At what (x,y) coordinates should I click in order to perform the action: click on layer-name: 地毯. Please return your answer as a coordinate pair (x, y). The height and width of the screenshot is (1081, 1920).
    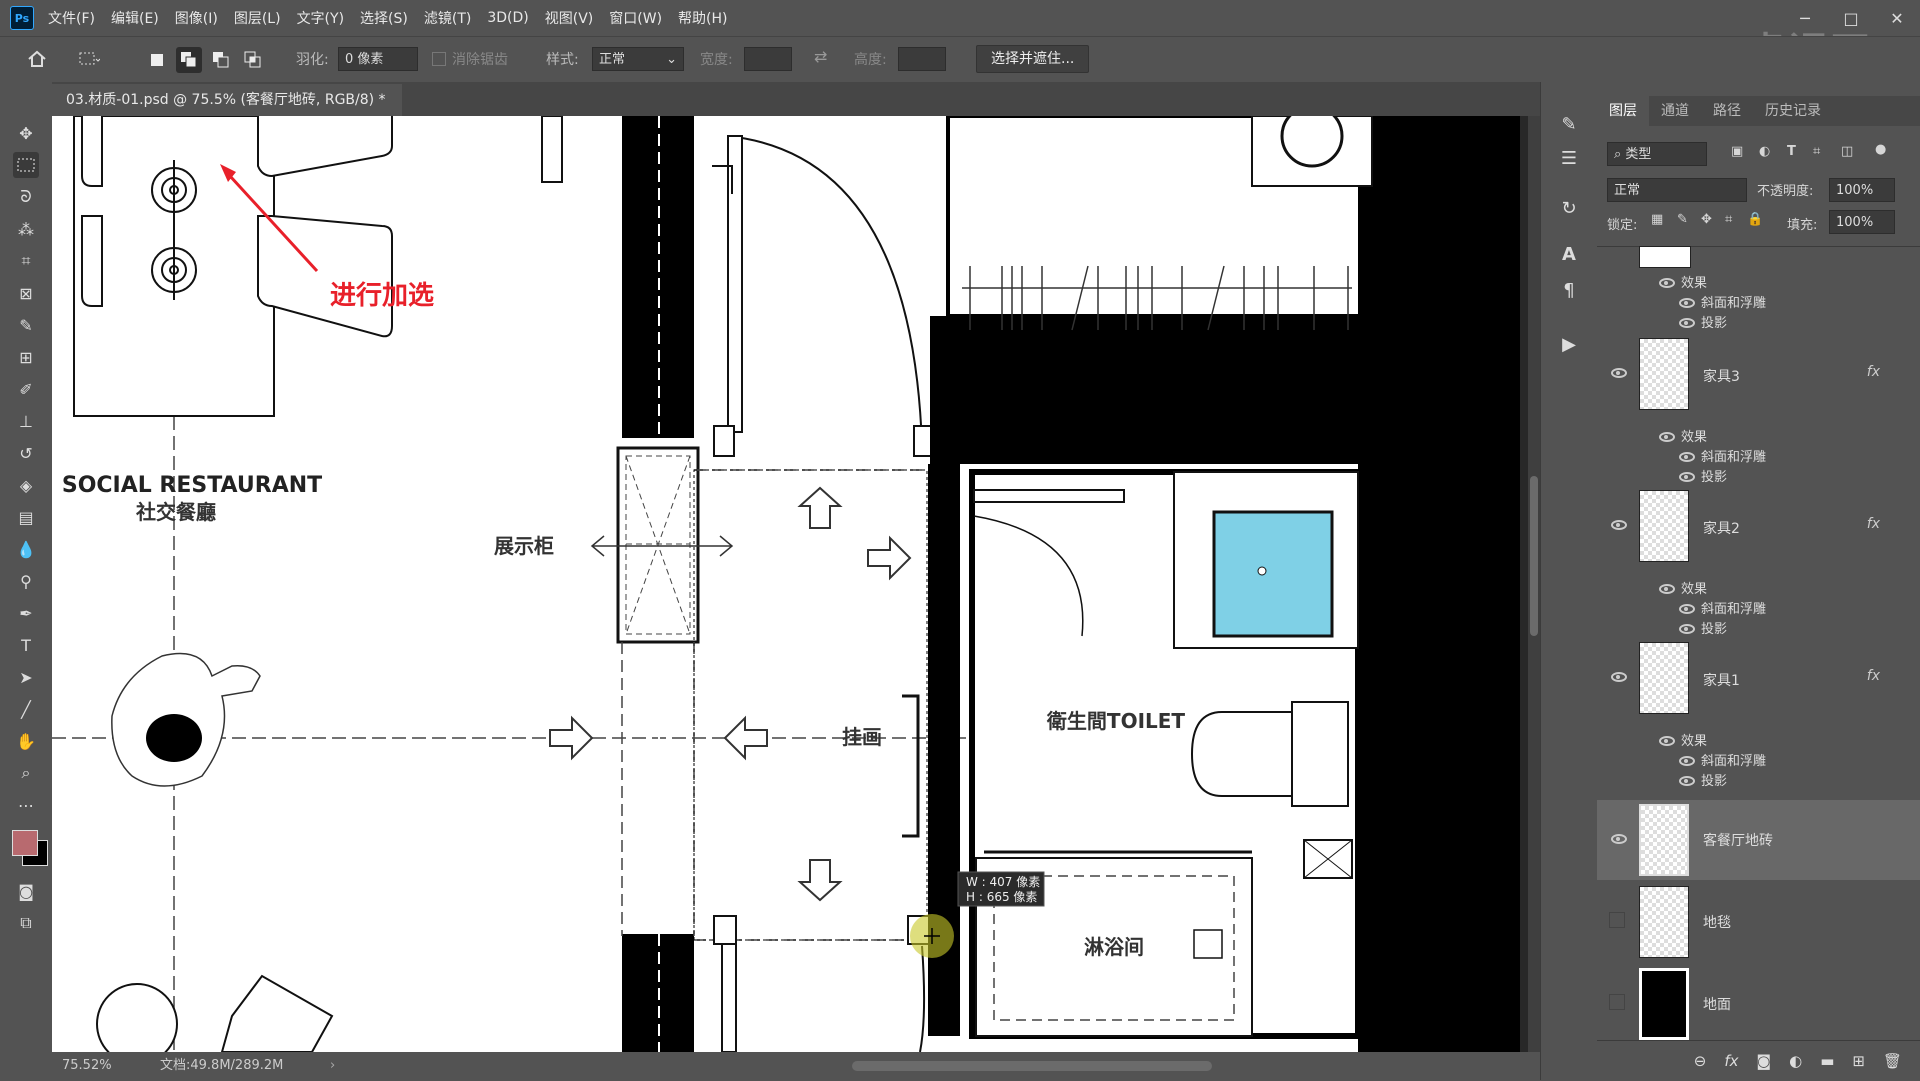
    Looking at the image, I should click on (1717, 922).